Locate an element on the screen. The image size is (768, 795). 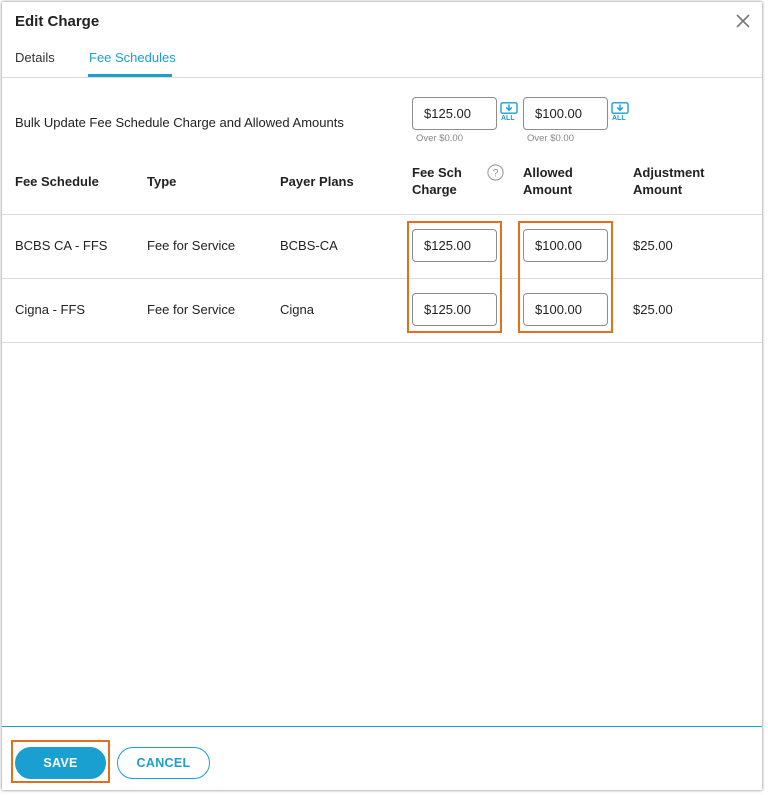
row-payer-plans: Cigna is located at coordinates (297, 309).